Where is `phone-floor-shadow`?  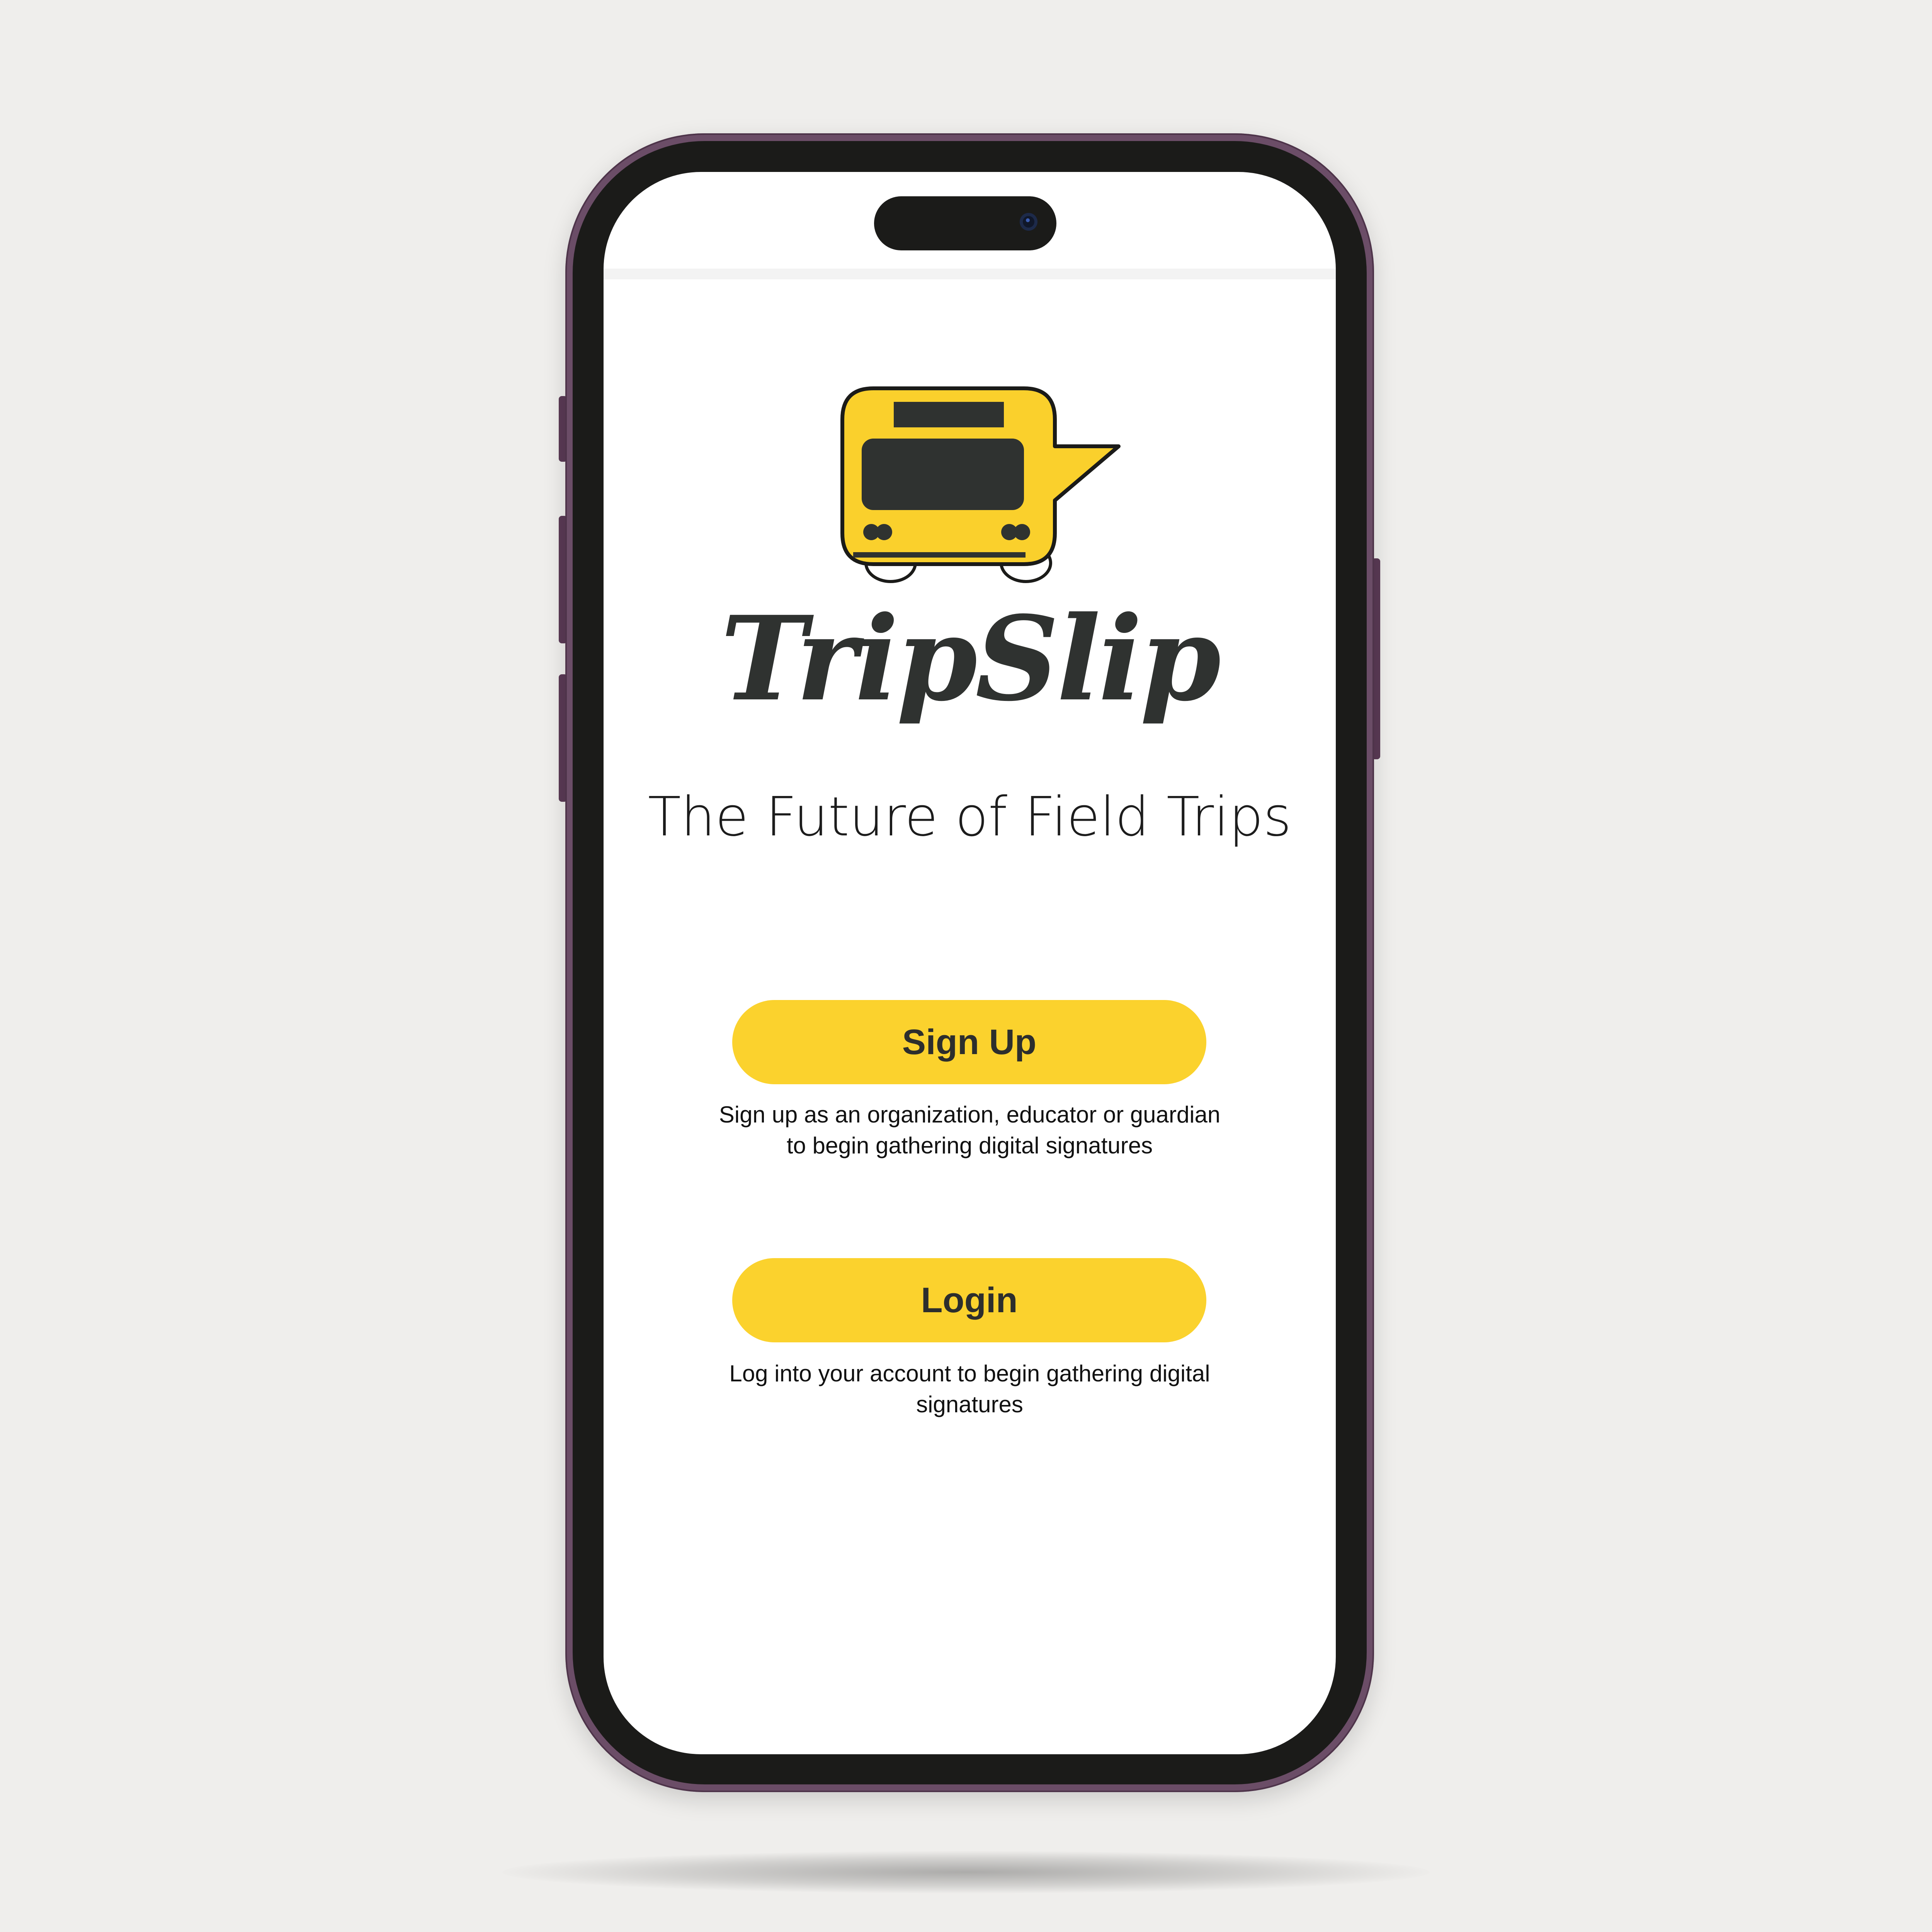 phone-floor-shadow is located at coordinates (966, 1872).